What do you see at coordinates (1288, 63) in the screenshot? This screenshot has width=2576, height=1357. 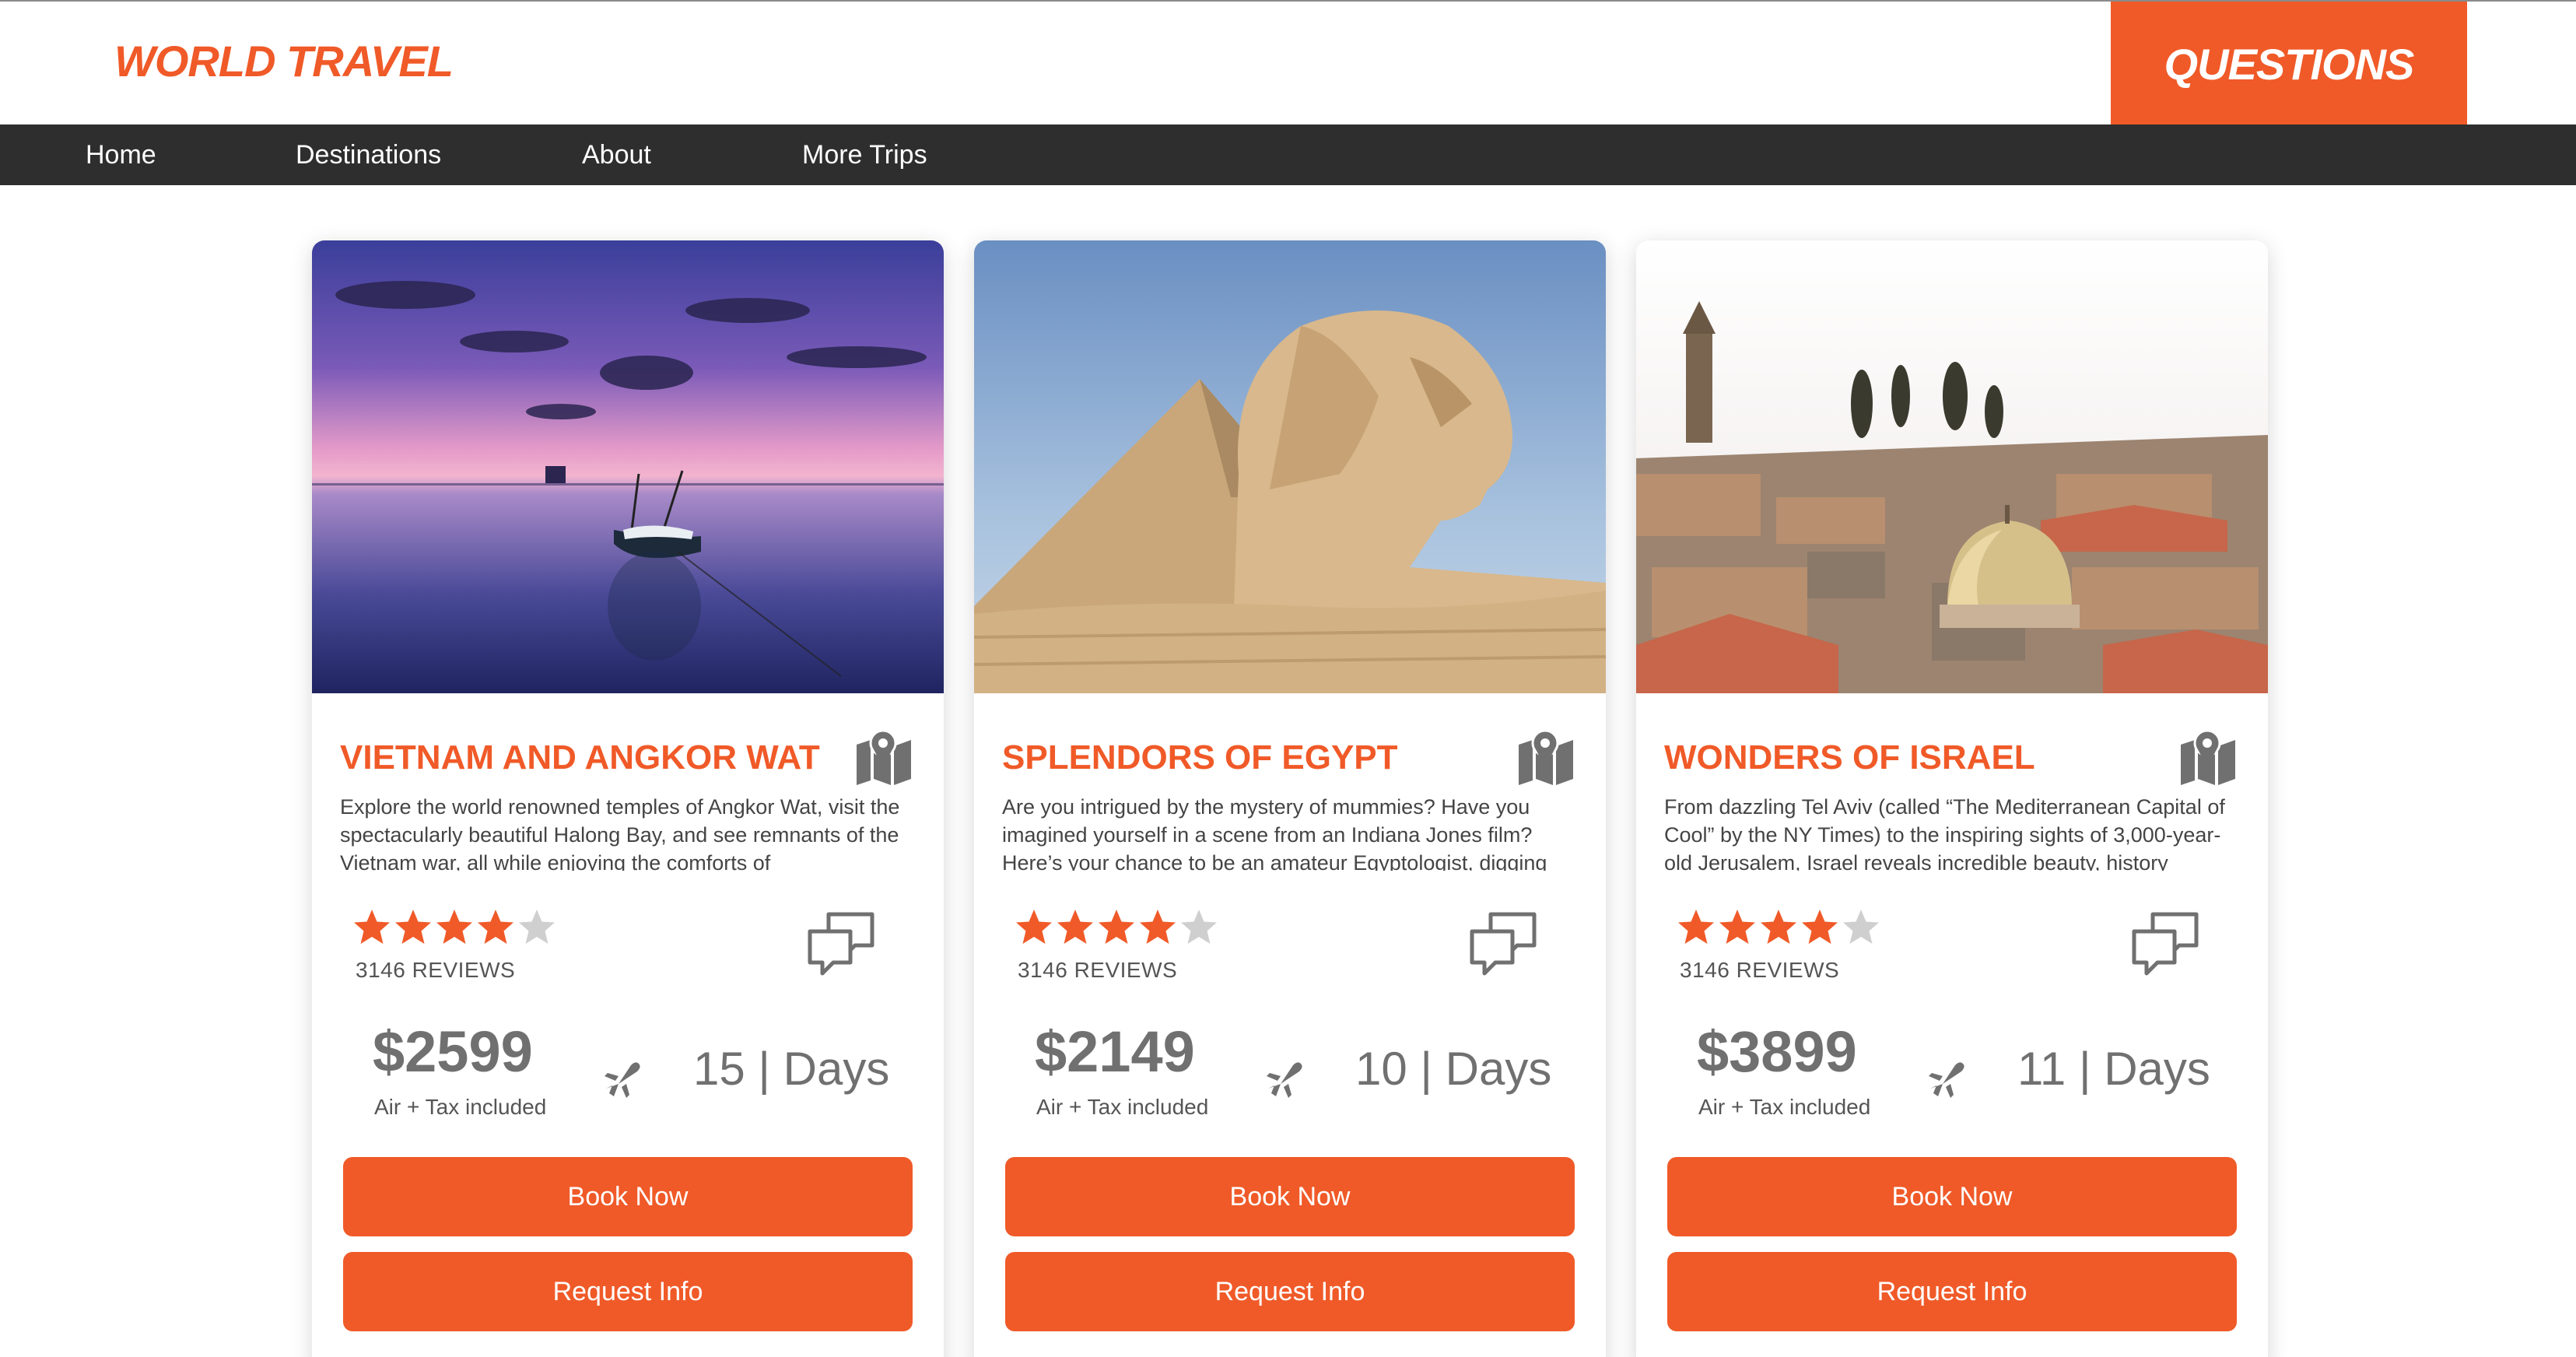 I see `site-header: WORLD TRAVEL QUESTIONS` at bounding box center [1288, 63].